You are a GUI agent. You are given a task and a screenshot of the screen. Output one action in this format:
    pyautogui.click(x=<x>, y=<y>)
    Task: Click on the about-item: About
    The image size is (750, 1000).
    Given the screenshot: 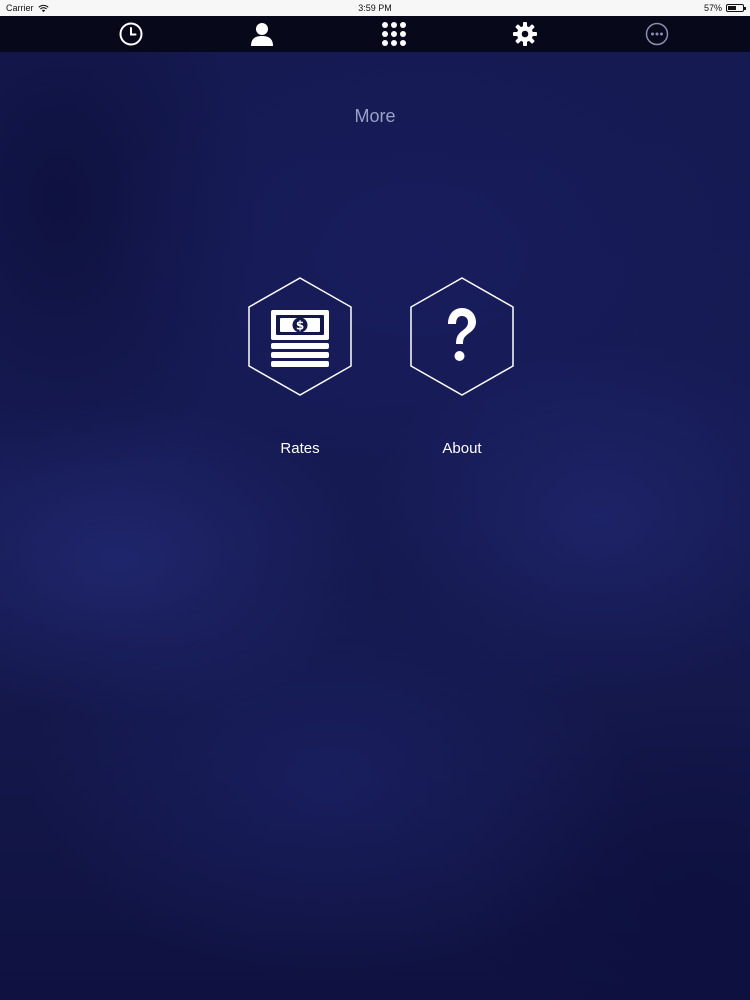 What is the action you would take?
    pyautogui.click(x=462, y=376)
    